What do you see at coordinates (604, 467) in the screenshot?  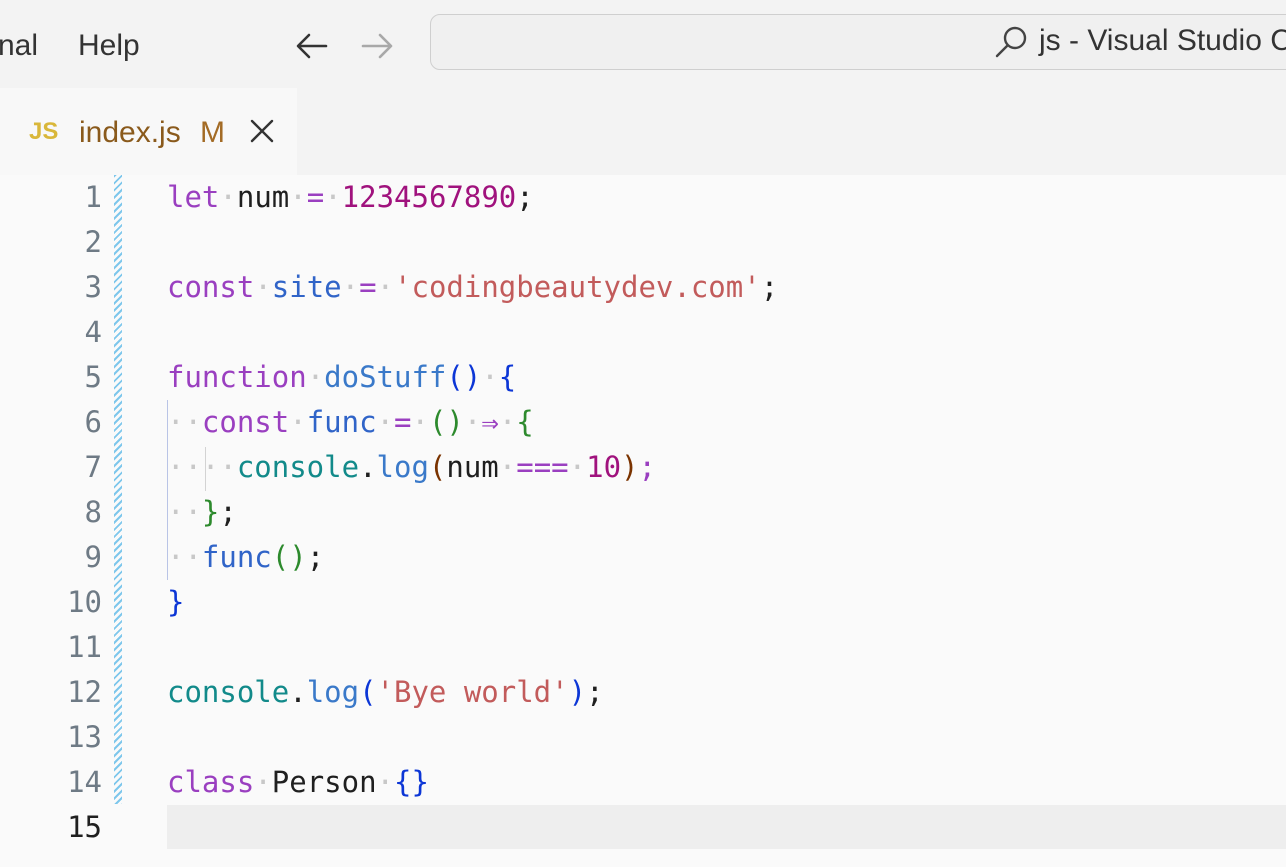 I see `token-number: 10` at bounding box center [604, 467].